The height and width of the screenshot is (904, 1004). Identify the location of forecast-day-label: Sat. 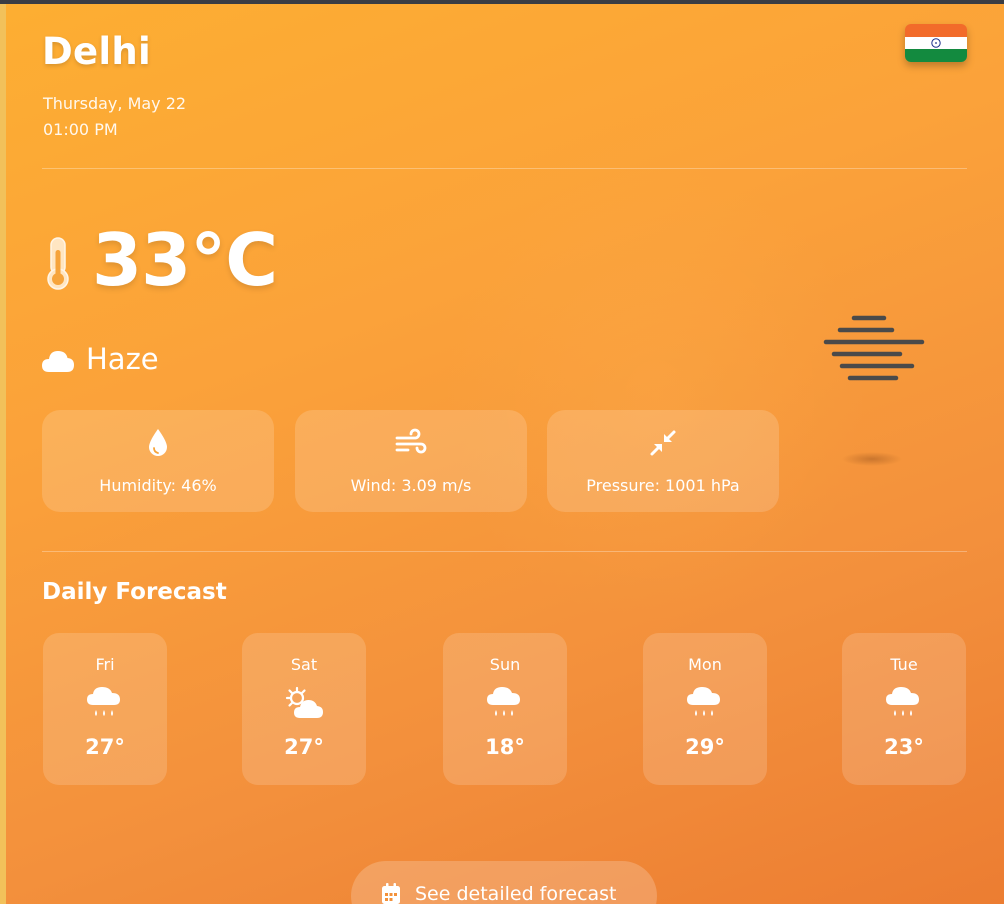
(304, 664).